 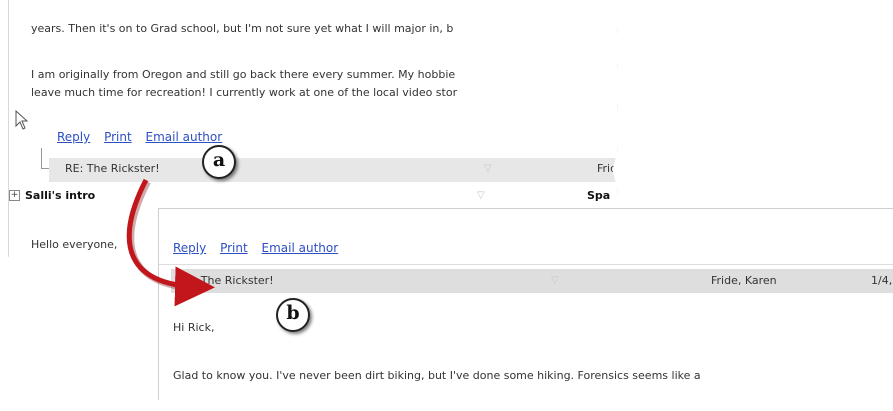 I want to click on callout-arrow, so click(x=170, y=242).